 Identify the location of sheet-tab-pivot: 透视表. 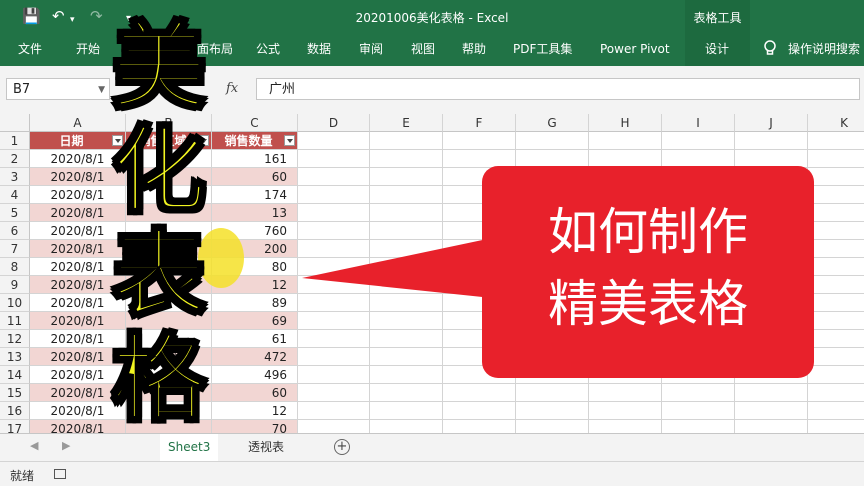
(266, 447).